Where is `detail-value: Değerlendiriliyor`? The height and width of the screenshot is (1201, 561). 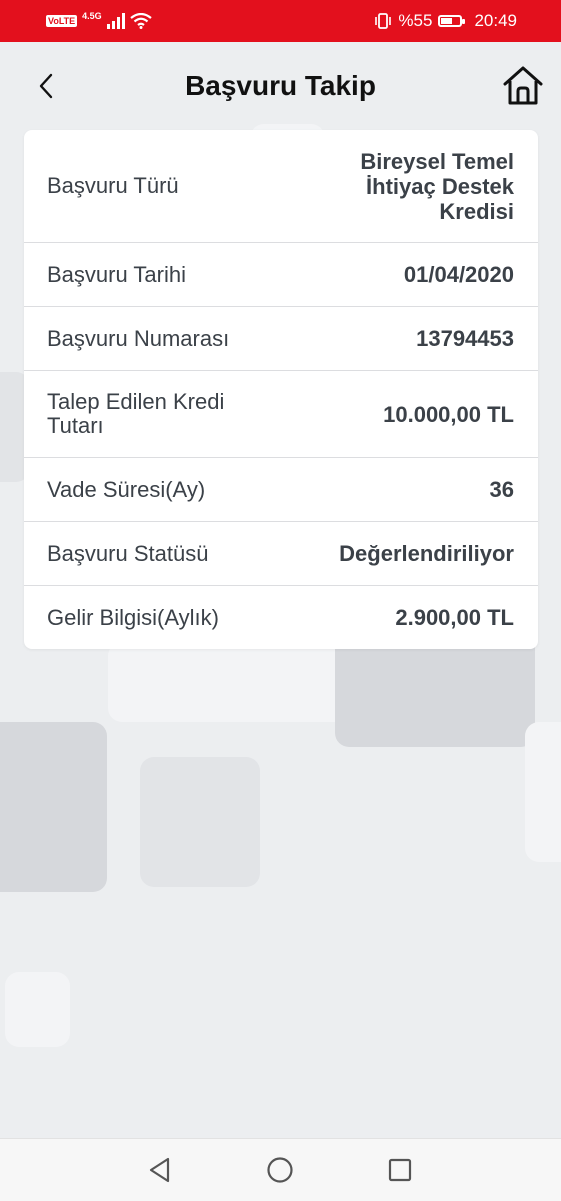 detail-value: Değerlendiriliyor is located at coordinates (426, 553).